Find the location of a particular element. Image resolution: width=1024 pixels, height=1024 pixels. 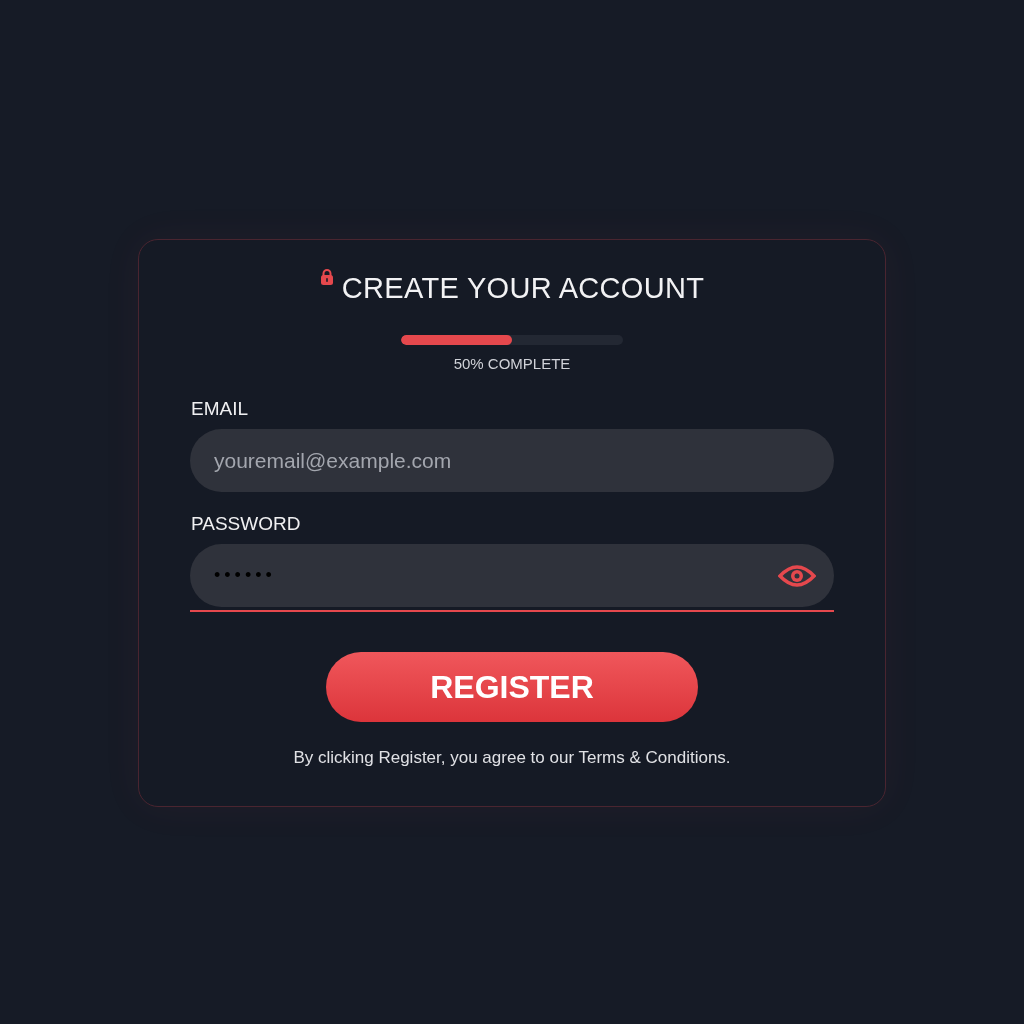

lock-icon is located at coordinates (326, 277).